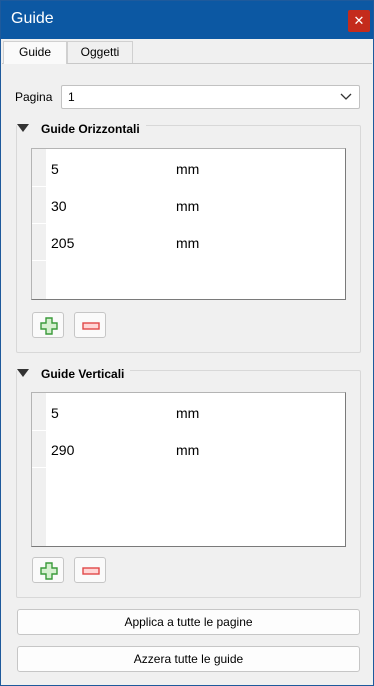 The width and height of the screenshot is (374, 686). Describe the element at coordinates (188, 622) in the screenshot. I see `apply-to-all-pages-button: Applica a tutte le pagine` at that location.